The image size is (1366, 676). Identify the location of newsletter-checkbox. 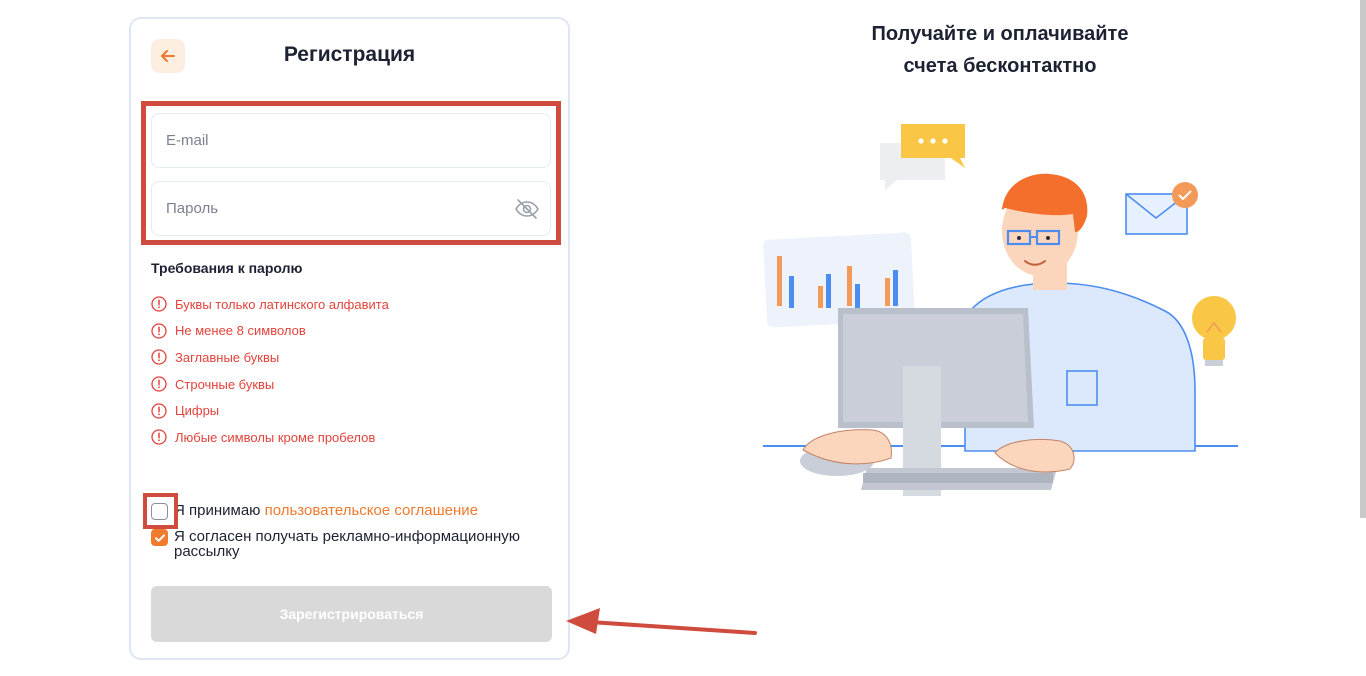
(159, 537).